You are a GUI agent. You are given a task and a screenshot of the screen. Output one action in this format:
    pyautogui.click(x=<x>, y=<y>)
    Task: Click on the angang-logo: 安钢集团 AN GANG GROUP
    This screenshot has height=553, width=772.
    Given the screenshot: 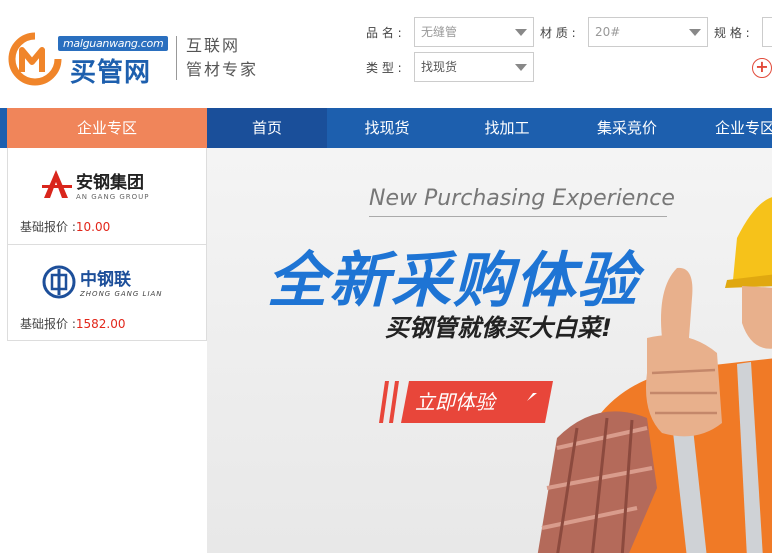 What is the action you would take?
    pyautogui.click(x=96, y=185)
    